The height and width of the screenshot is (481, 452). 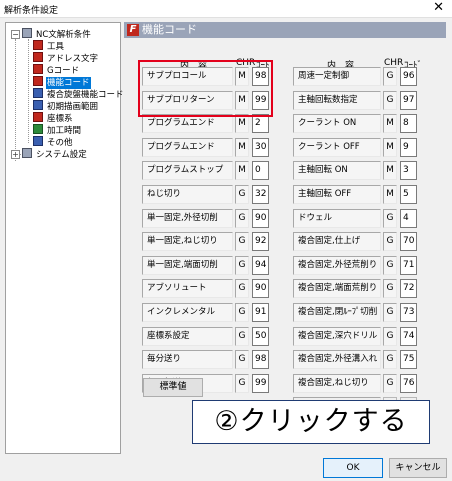 What do you see at coordinates (408, 171) in the screenshot?
I see `right-row-code-input: 3` at bounding box center [408, 171].